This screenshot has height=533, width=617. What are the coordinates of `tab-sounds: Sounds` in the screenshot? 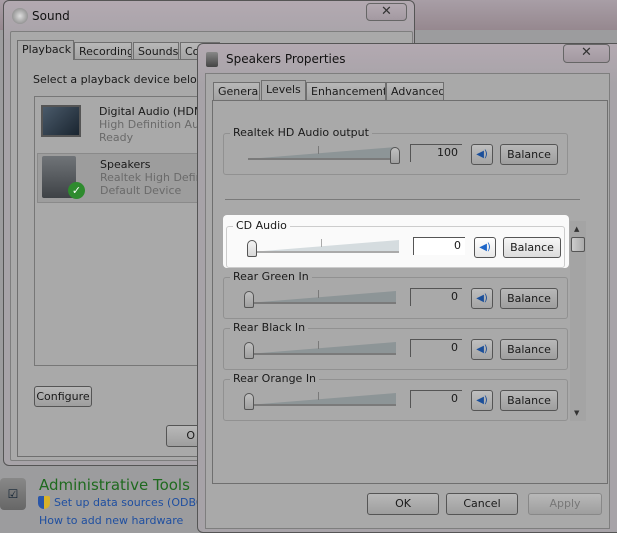 It's located at (156, 51).